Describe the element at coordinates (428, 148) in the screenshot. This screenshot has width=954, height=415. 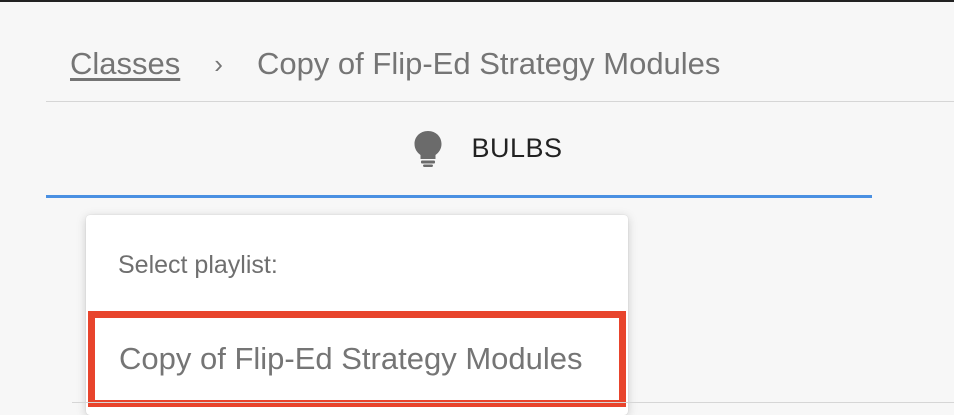
I see `bulb-icon` at that location.